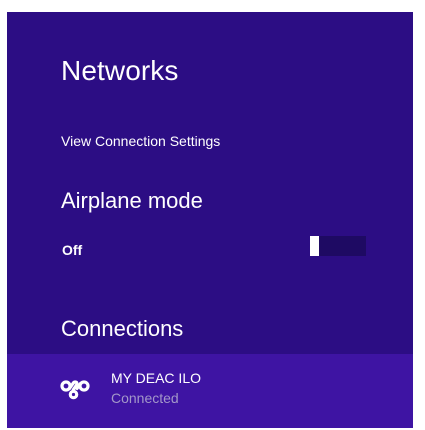  What do you see at coordinates (314, 246) in the screenshot?
I see `toggle-thumb` at bounding box center [314, 246].